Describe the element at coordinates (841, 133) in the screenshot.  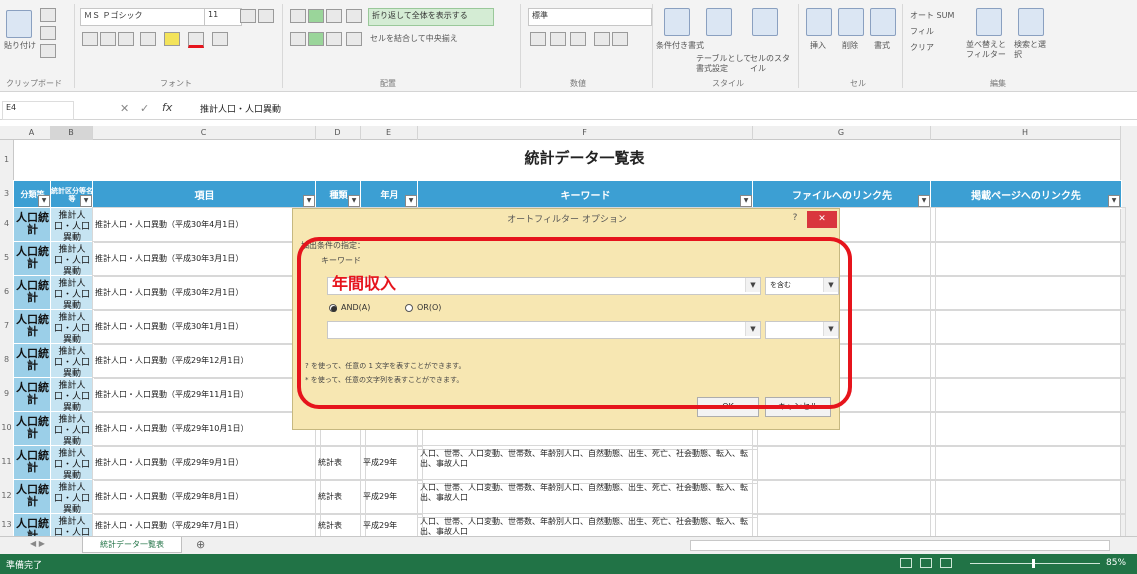
I see `column-header: G` at that location.